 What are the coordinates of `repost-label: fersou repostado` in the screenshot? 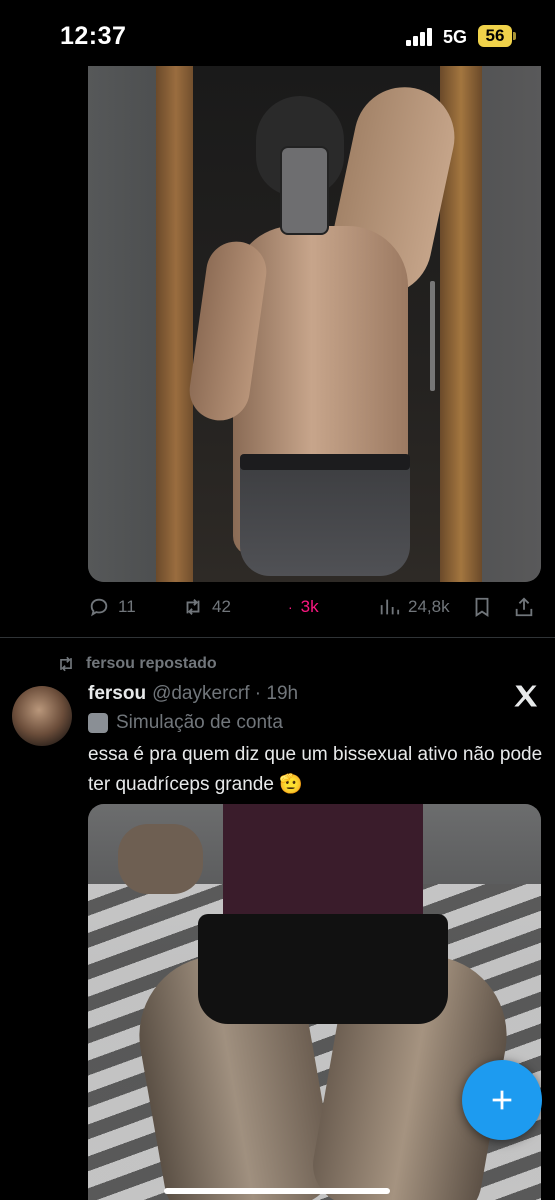 It's located at (151, 663).